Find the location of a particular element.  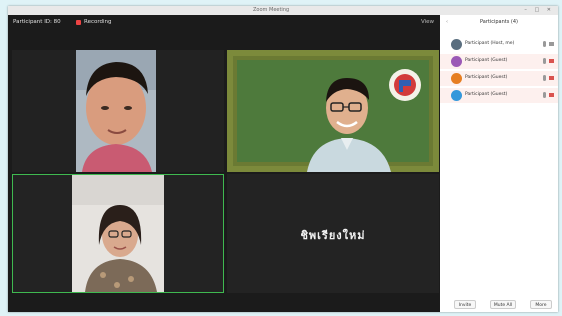

view-button: View is located at coordinates (427, 22).